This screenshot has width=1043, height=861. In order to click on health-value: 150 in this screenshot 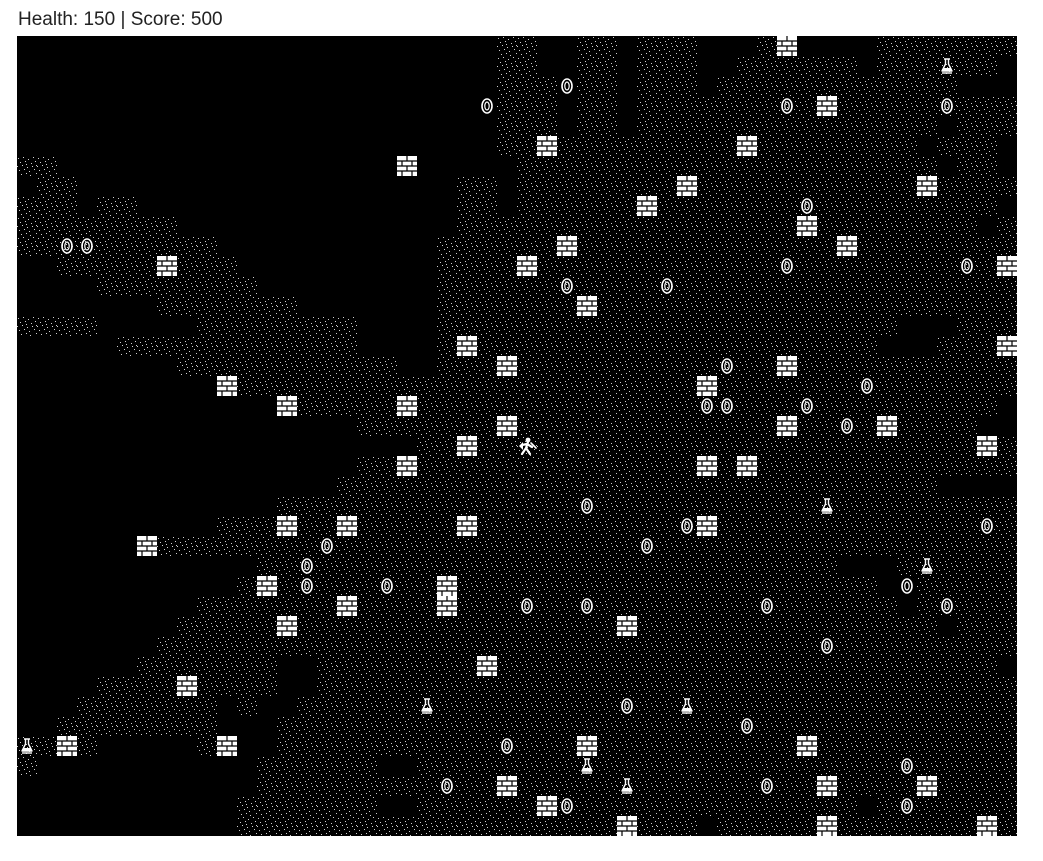, I will do `click(99, 19)`.